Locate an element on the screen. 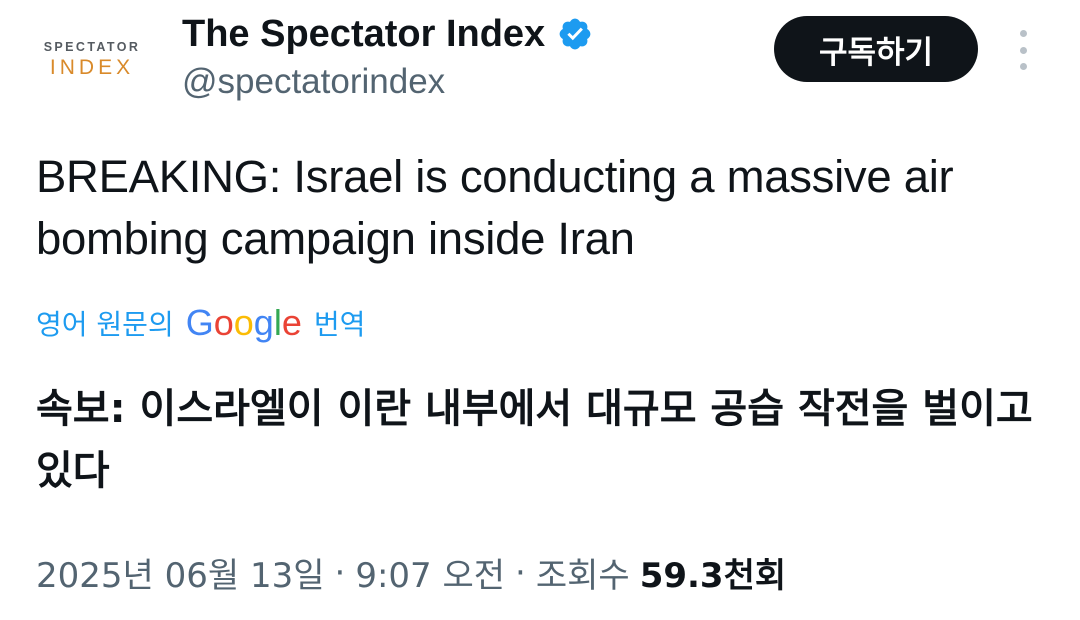 The width and height of the screenshot is (1080, 620). views-count: 59.3천회 is located at coordinates (713, 576).